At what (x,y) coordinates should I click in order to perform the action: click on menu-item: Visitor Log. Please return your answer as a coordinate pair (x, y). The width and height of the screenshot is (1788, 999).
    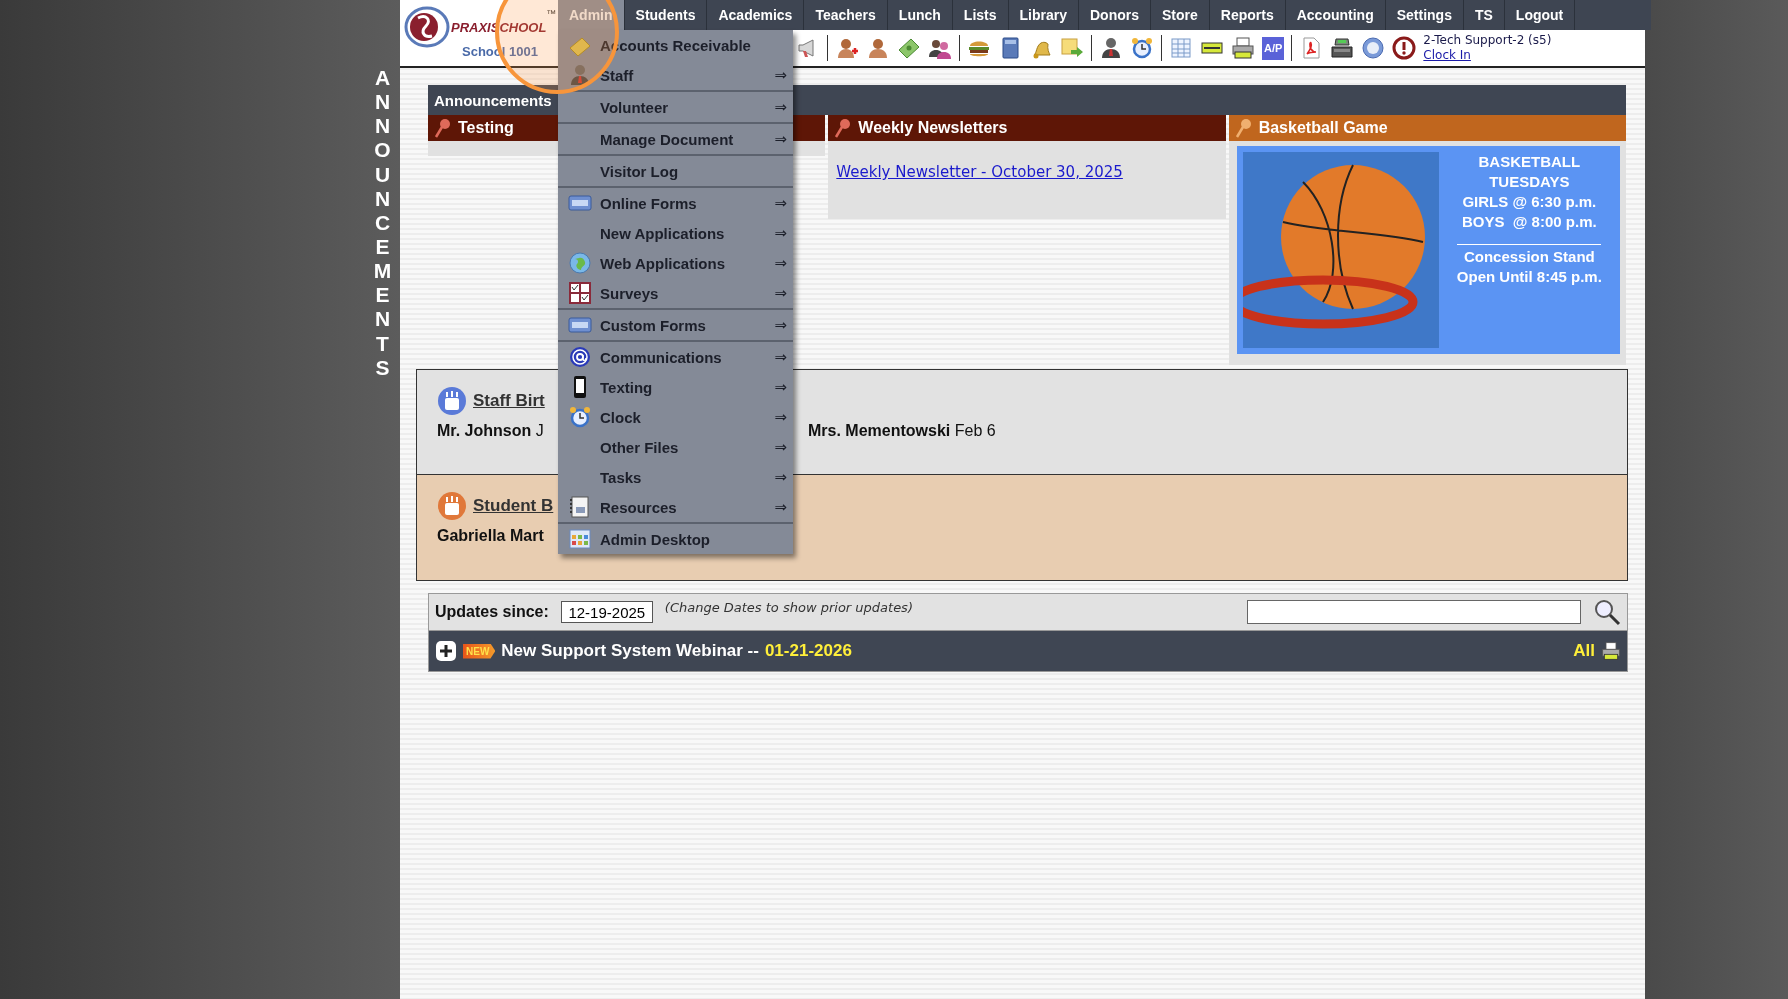
    Looking at the image, I should click on (675, 171).